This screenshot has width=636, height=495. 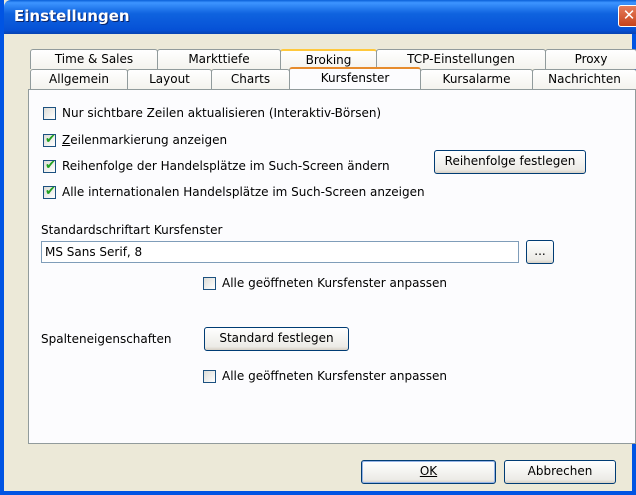 I want to click on label-zeilenmarkierung: Zeilenmarkierung anzeigen, so click(x=144, y=140).